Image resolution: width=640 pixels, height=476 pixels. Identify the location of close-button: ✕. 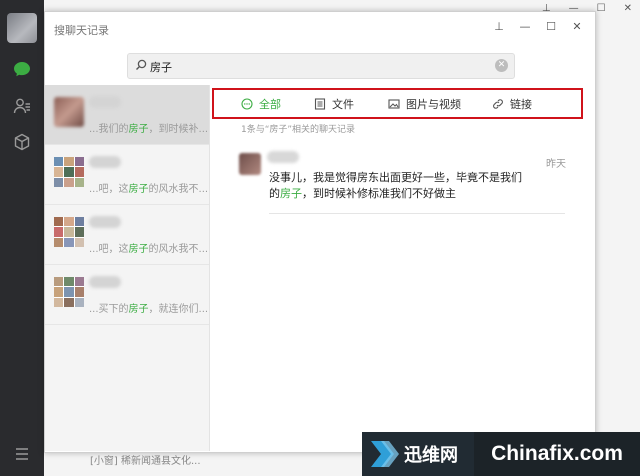
(628, 8).